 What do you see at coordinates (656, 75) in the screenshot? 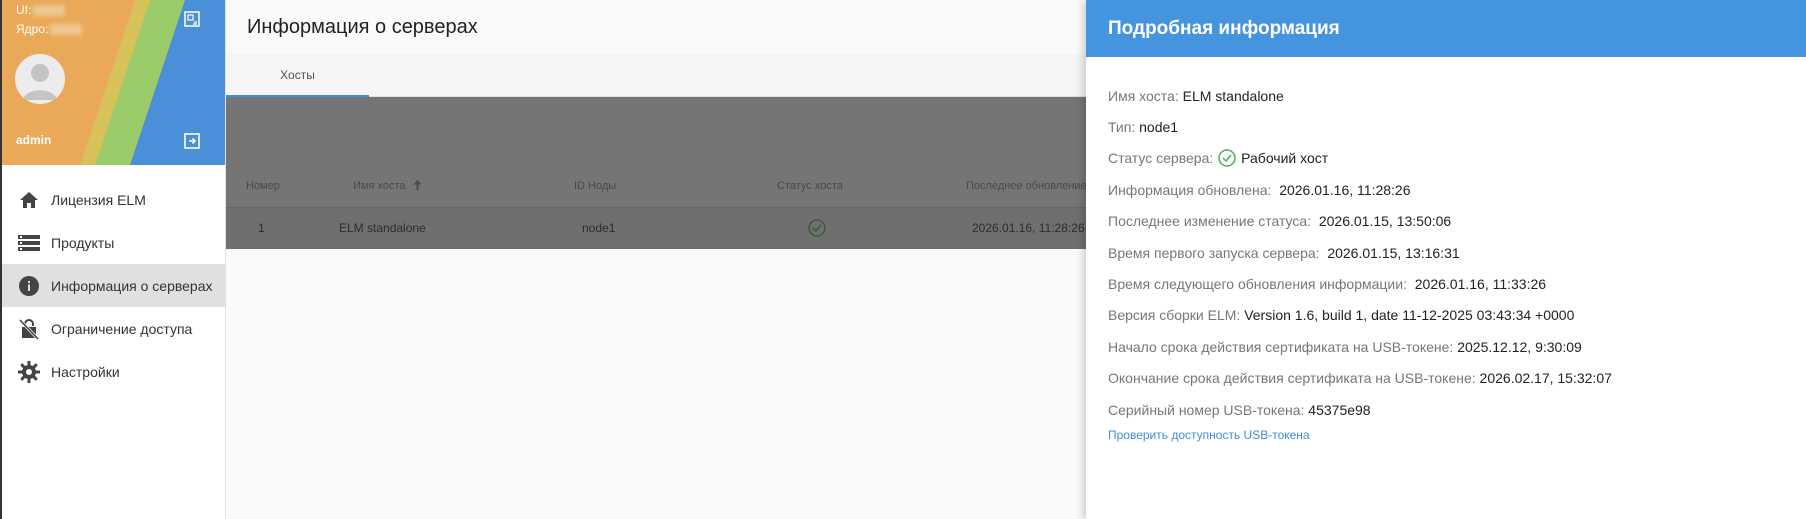
I see `tab-bar: Хосты` at bounding box center [656, 75].